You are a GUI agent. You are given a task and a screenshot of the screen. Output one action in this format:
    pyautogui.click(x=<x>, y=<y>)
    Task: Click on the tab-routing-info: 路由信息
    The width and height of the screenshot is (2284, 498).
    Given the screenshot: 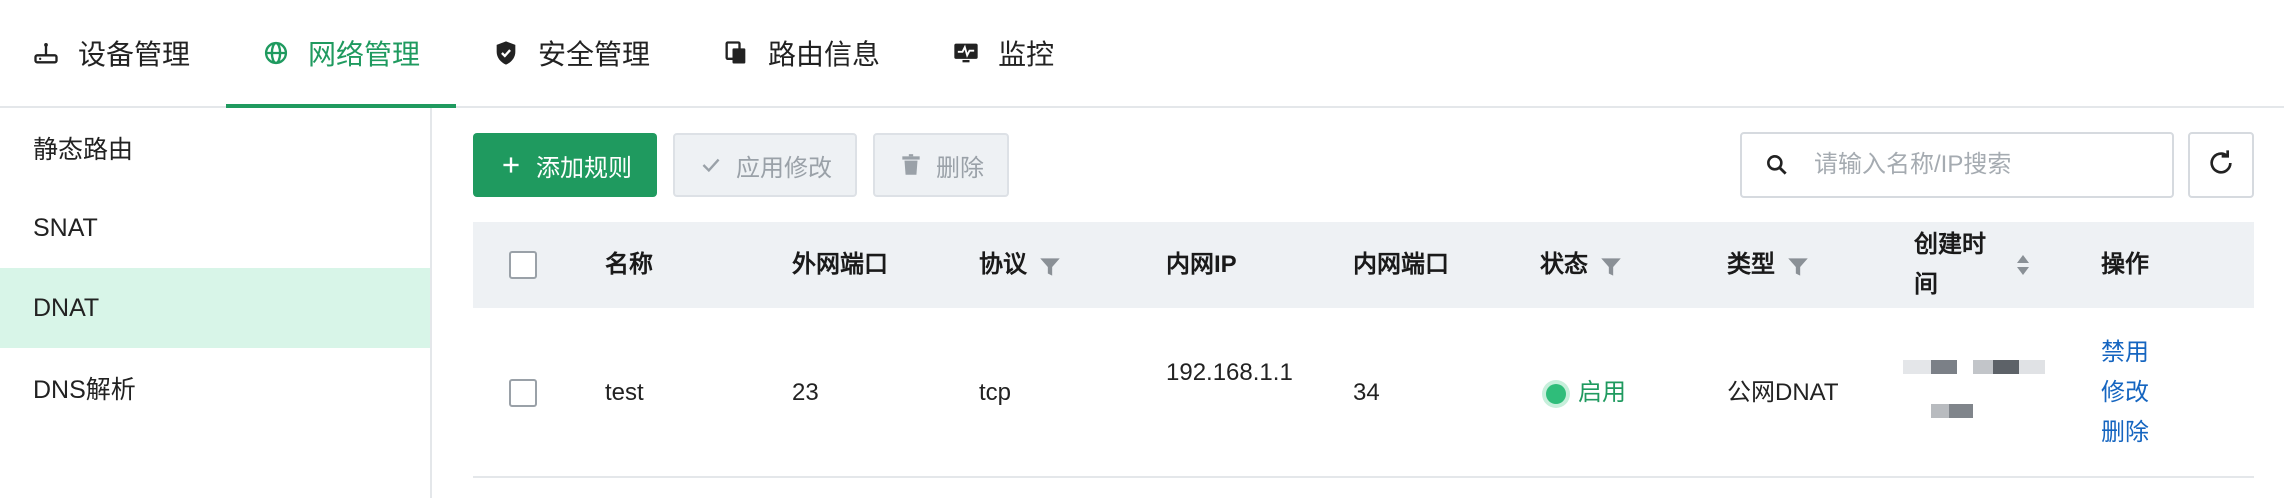 What is the action you would take?
    pyautogui.click(x=801, y=53)
    